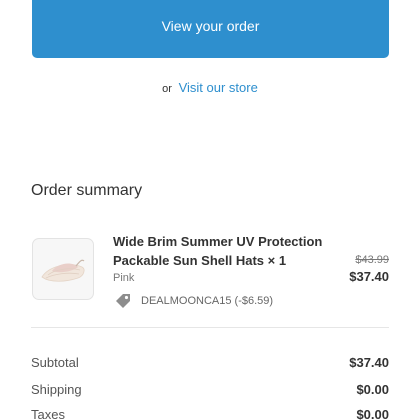  I want to click on subtotal-label: Subtotal, so click(55, 362).